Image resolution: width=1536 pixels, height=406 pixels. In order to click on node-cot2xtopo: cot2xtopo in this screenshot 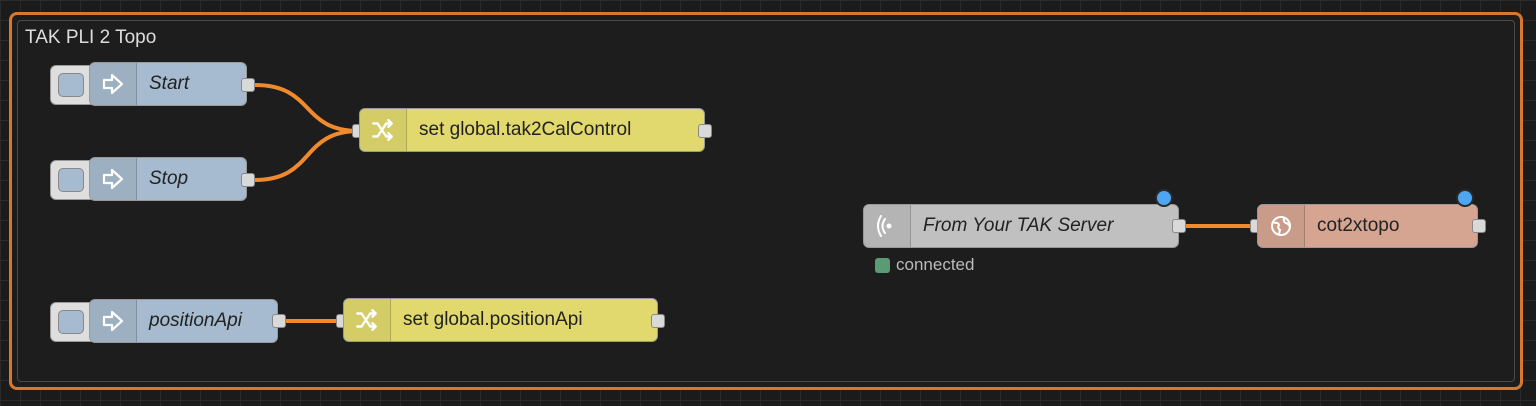, I will do `click(1367, 226)`.